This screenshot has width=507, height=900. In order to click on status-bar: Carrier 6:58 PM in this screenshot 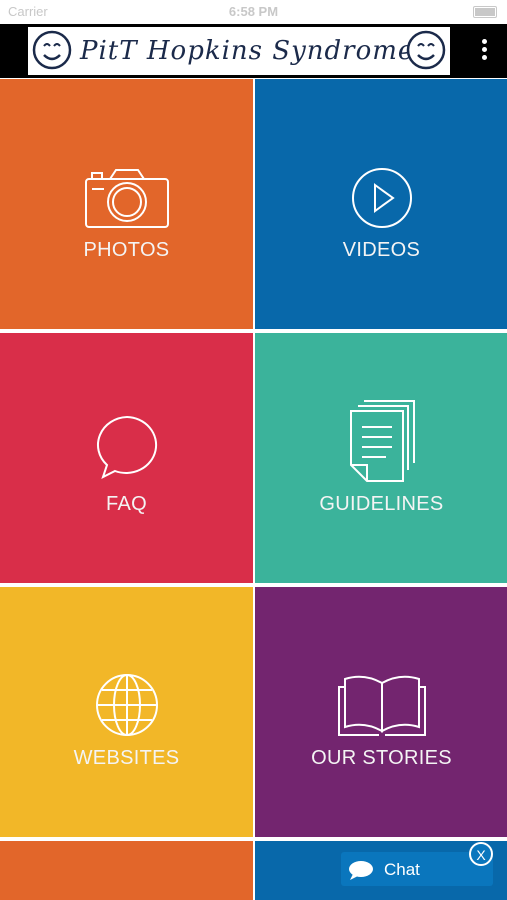, I will do `click(253, 12)`.